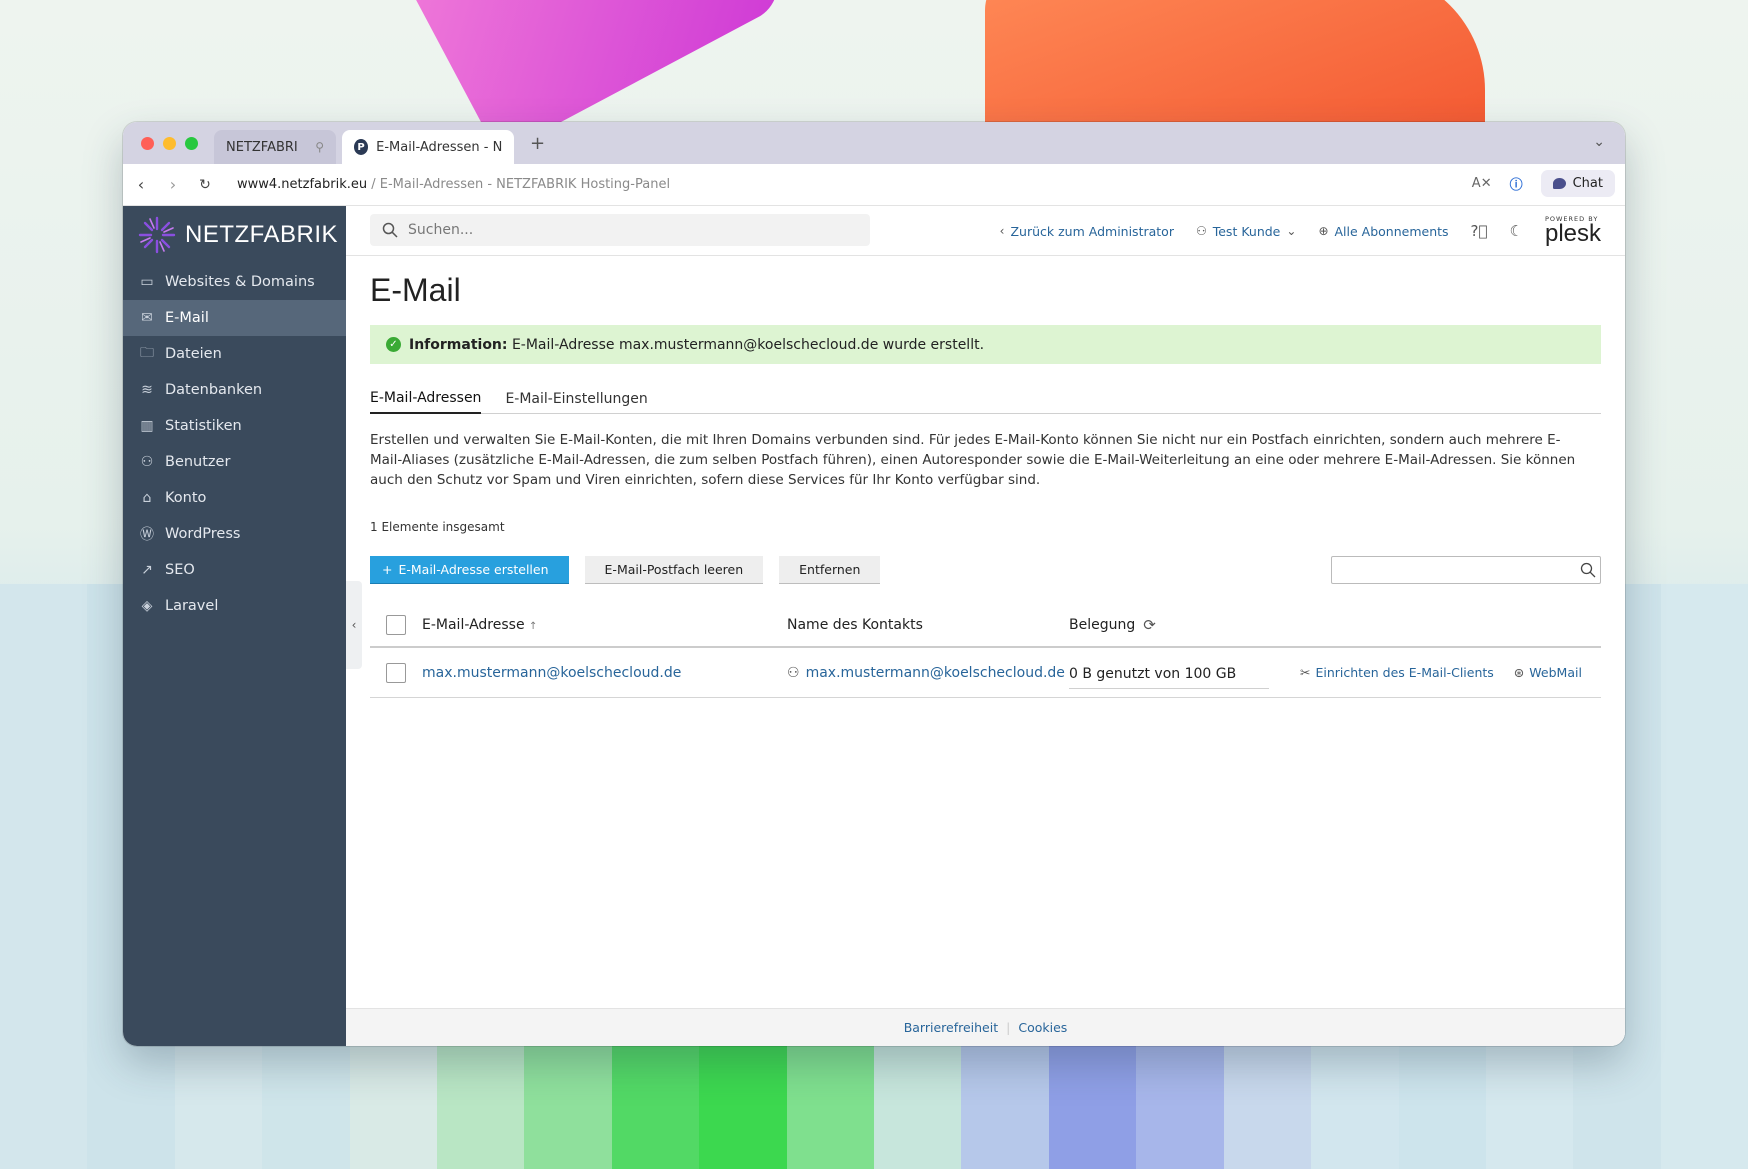 Image resolution: width=1748 pixels, height=1169 pixels. What do you see at coordinates (187, 318) in the screenshot?
I see `sidebar-item-label: E-Mail` at bounding box center [187, 318].